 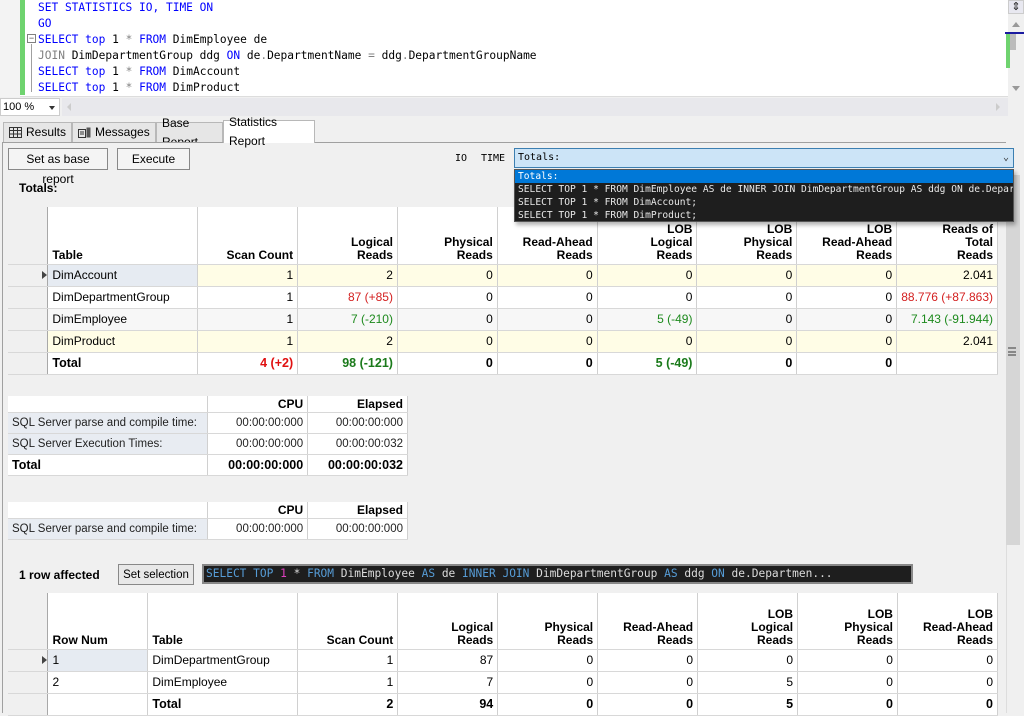 What do you see at coordinates (269, 131) in the screenshot?
I see `tab-statistics-report: Statistics Report` at bounding box center [269, 131].